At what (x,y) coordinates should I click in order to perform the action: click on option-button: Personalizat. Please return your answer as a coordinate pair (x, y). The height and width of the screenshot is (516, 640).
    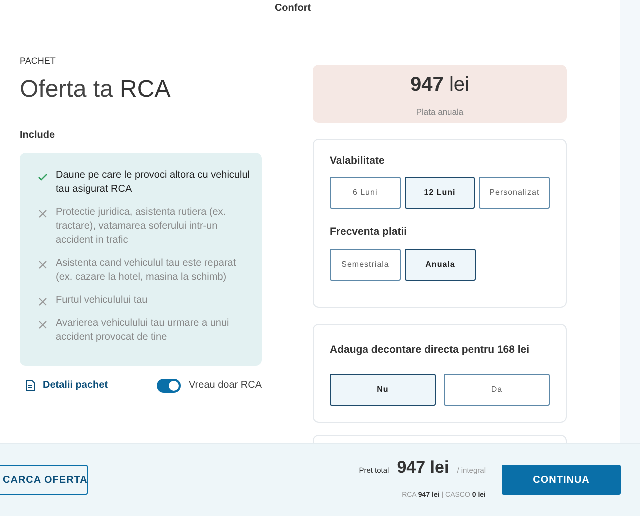
    Looking at the image, I should click on (514, 193).